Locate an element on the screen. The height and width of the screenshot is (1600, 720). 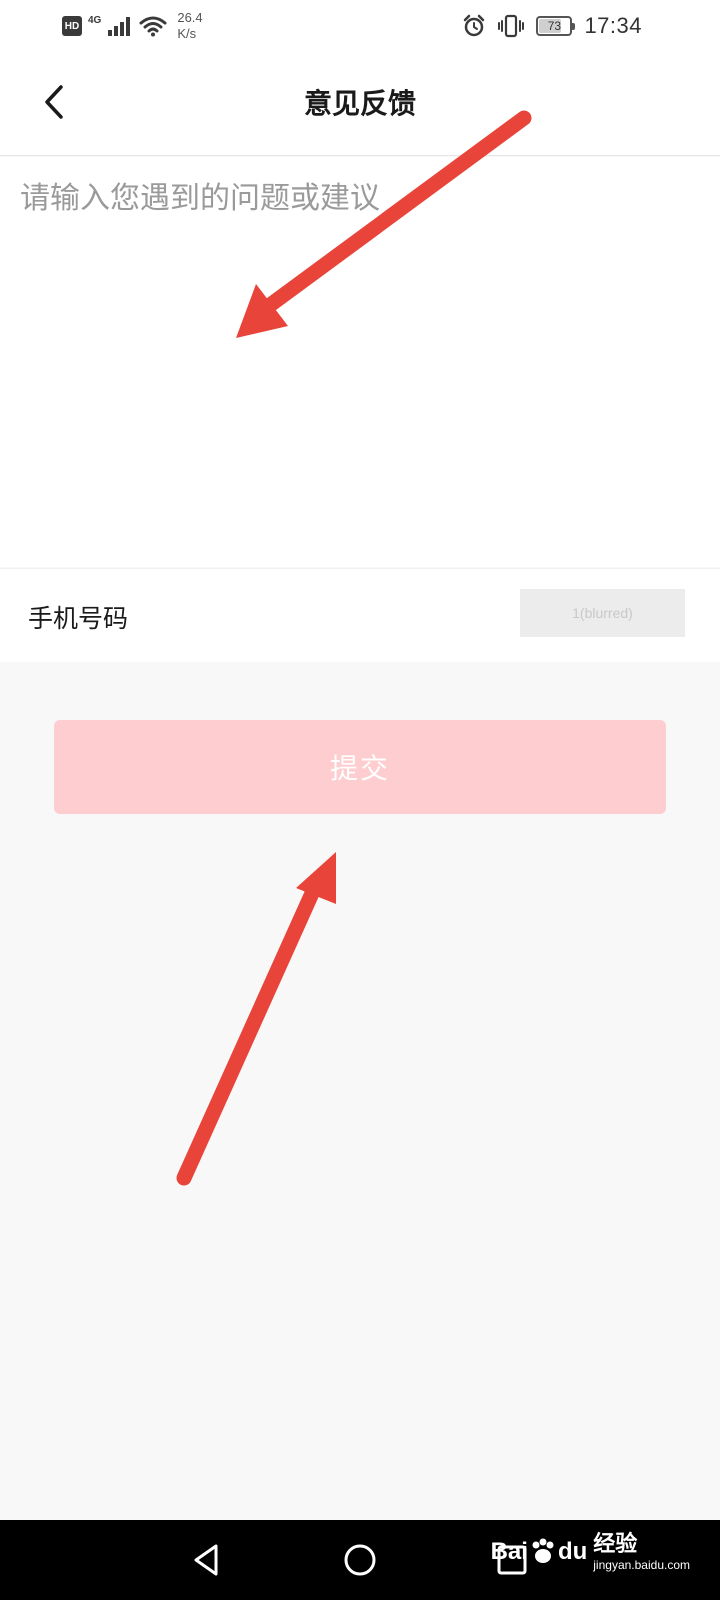
page-title: 意见反馈 is located at coordinates (359, 103).